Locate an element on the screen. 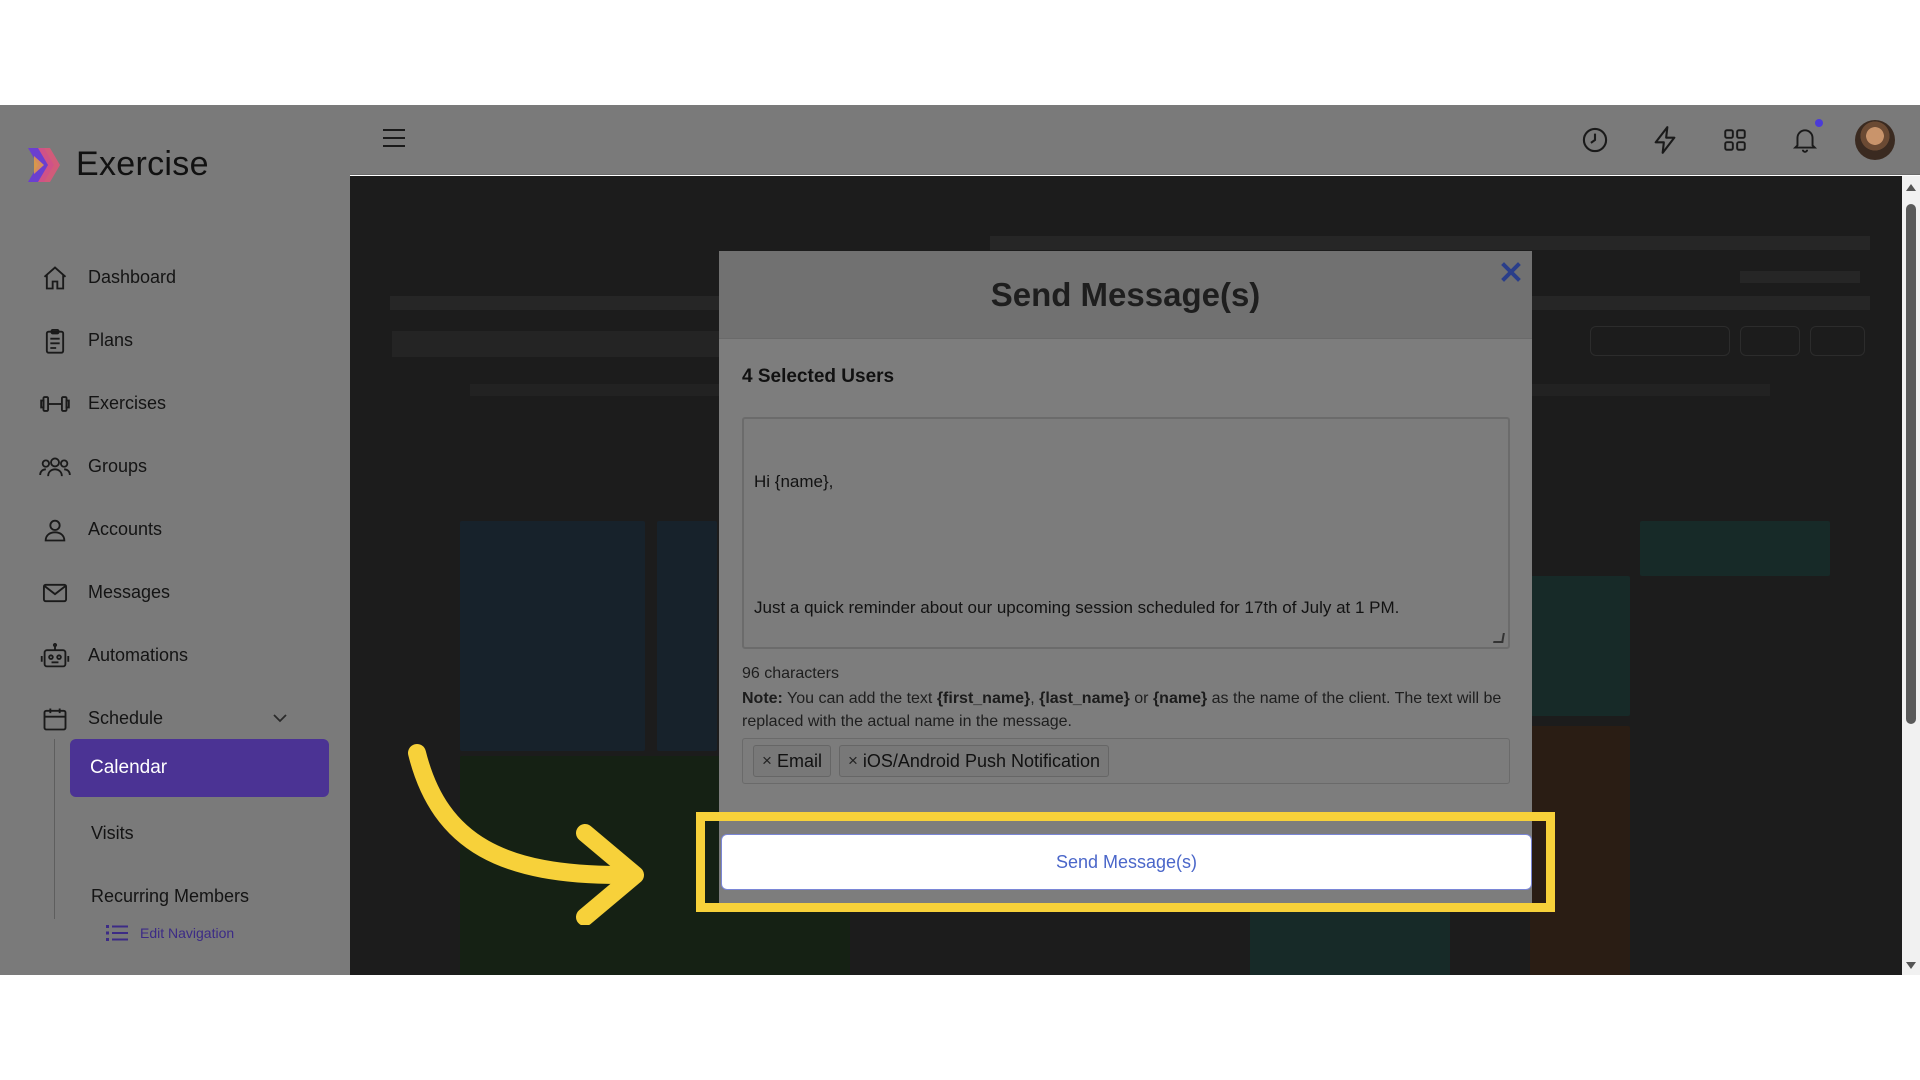  clipboard-icon is located at coordinates (55, 341).